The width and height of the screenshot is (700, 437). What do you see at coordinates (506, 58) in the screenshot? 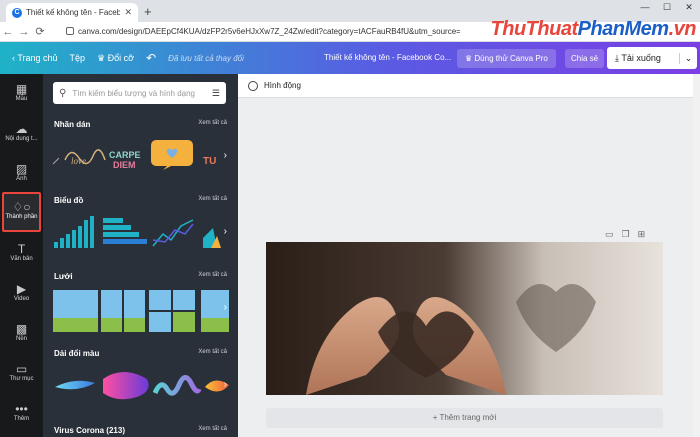
I see `try-pro-button: ♛ Dùng thử Canva Pro` at bounding box center [506, 58].